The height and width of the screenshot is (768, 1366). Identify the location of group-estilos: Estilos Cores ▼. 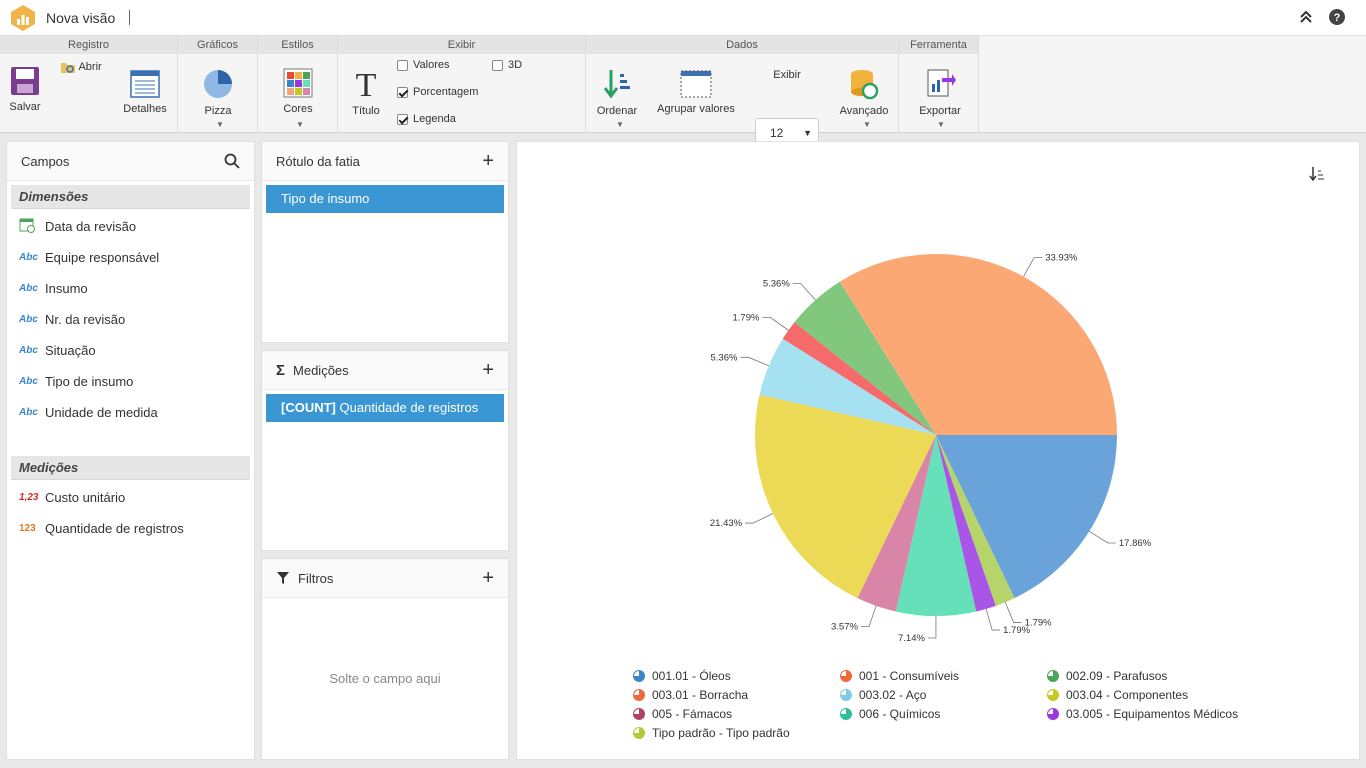
(298, 84).